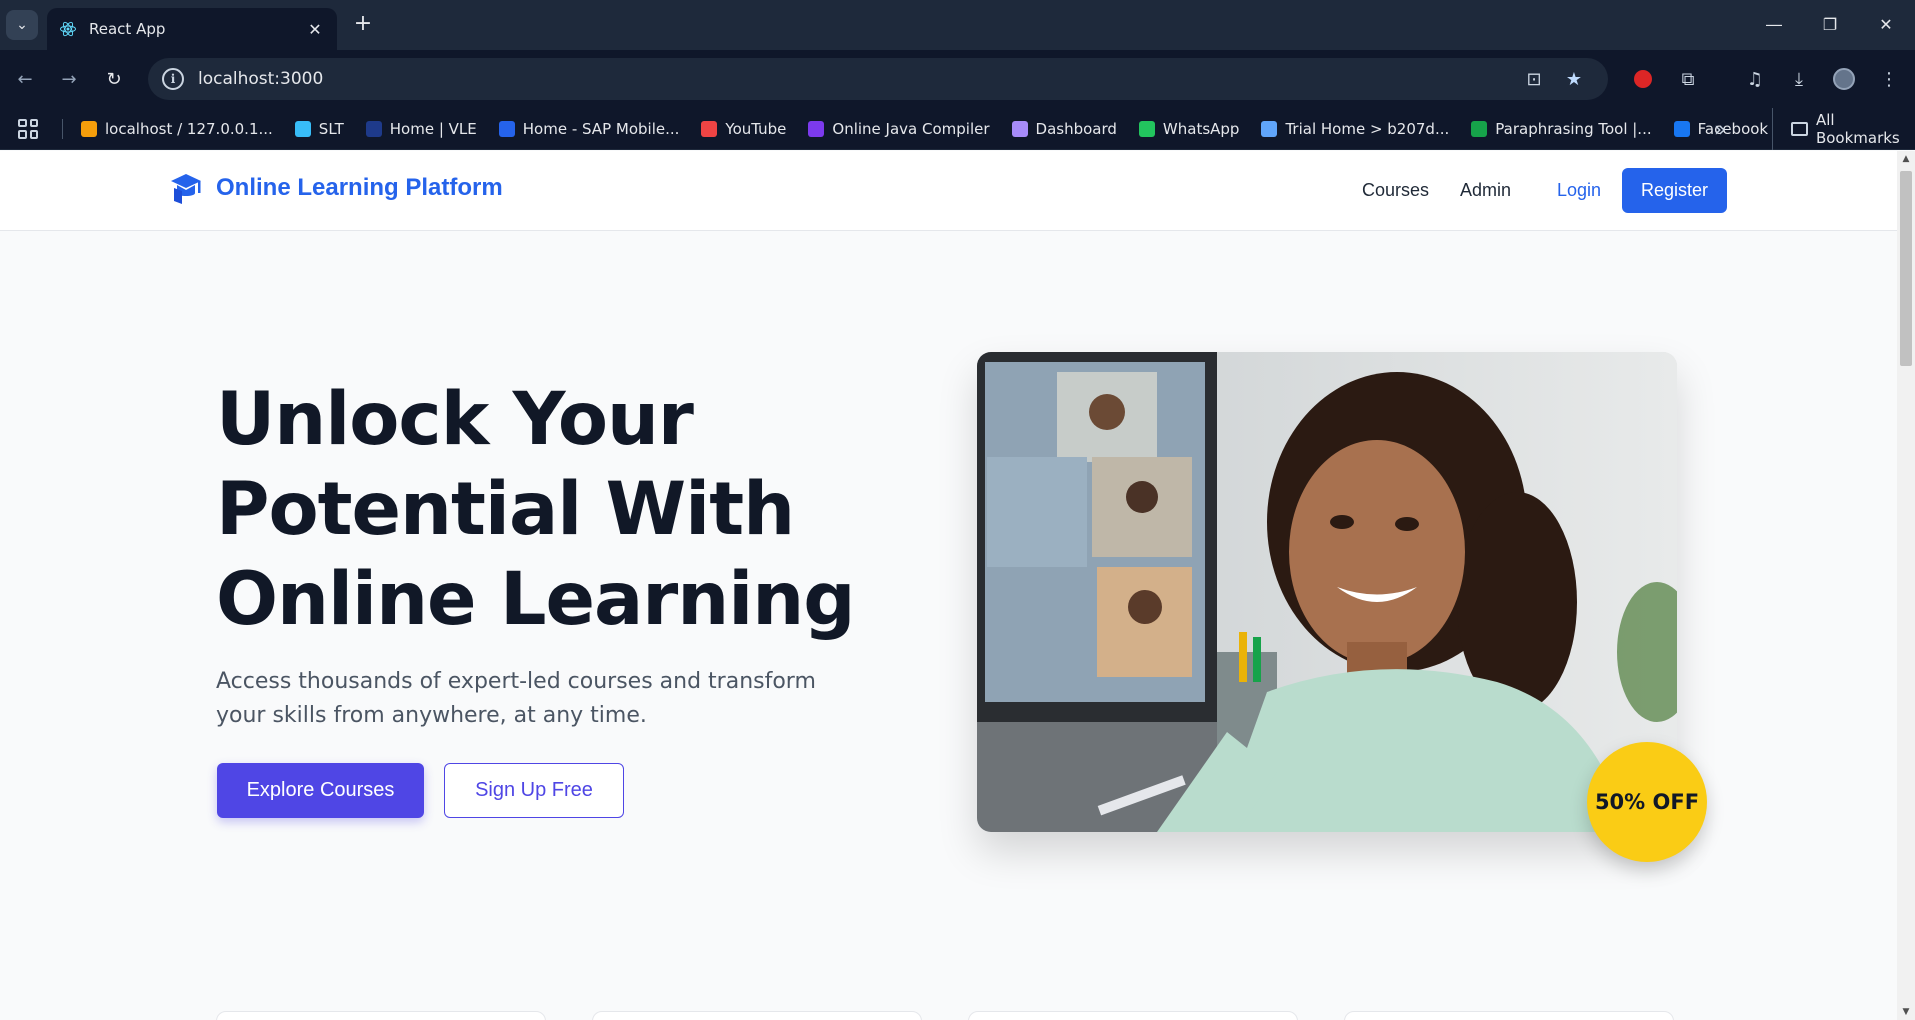 The image size is (1915, 1020). Describe the element at coordinates (22, 25) in the screenshot. I see `tab-search-chevron-icon: ⌄` at that location.